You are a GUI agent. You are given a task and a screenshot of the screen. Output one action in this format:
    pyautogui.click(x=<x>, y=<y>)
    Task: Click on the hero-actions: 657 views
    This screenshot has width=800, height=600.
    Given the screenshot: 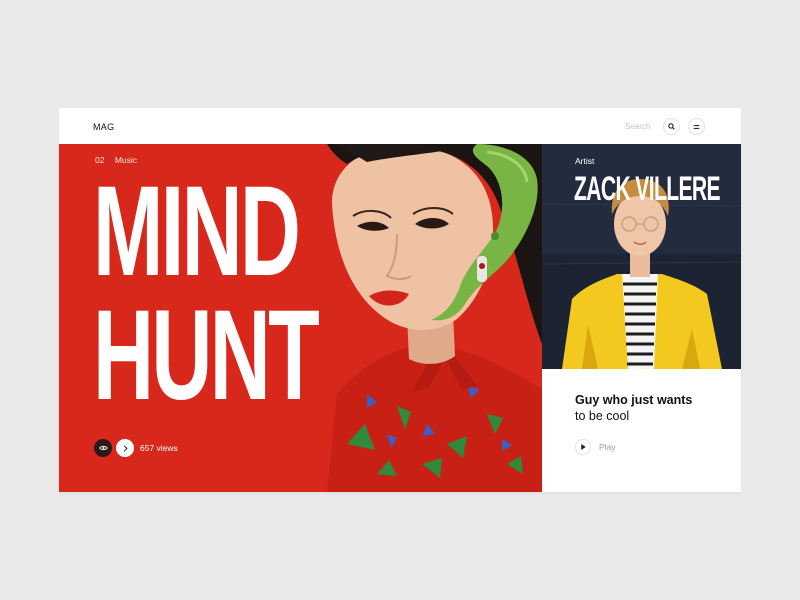 What is the action you would take?
    pyautogui.click(x=136, y=448)
    